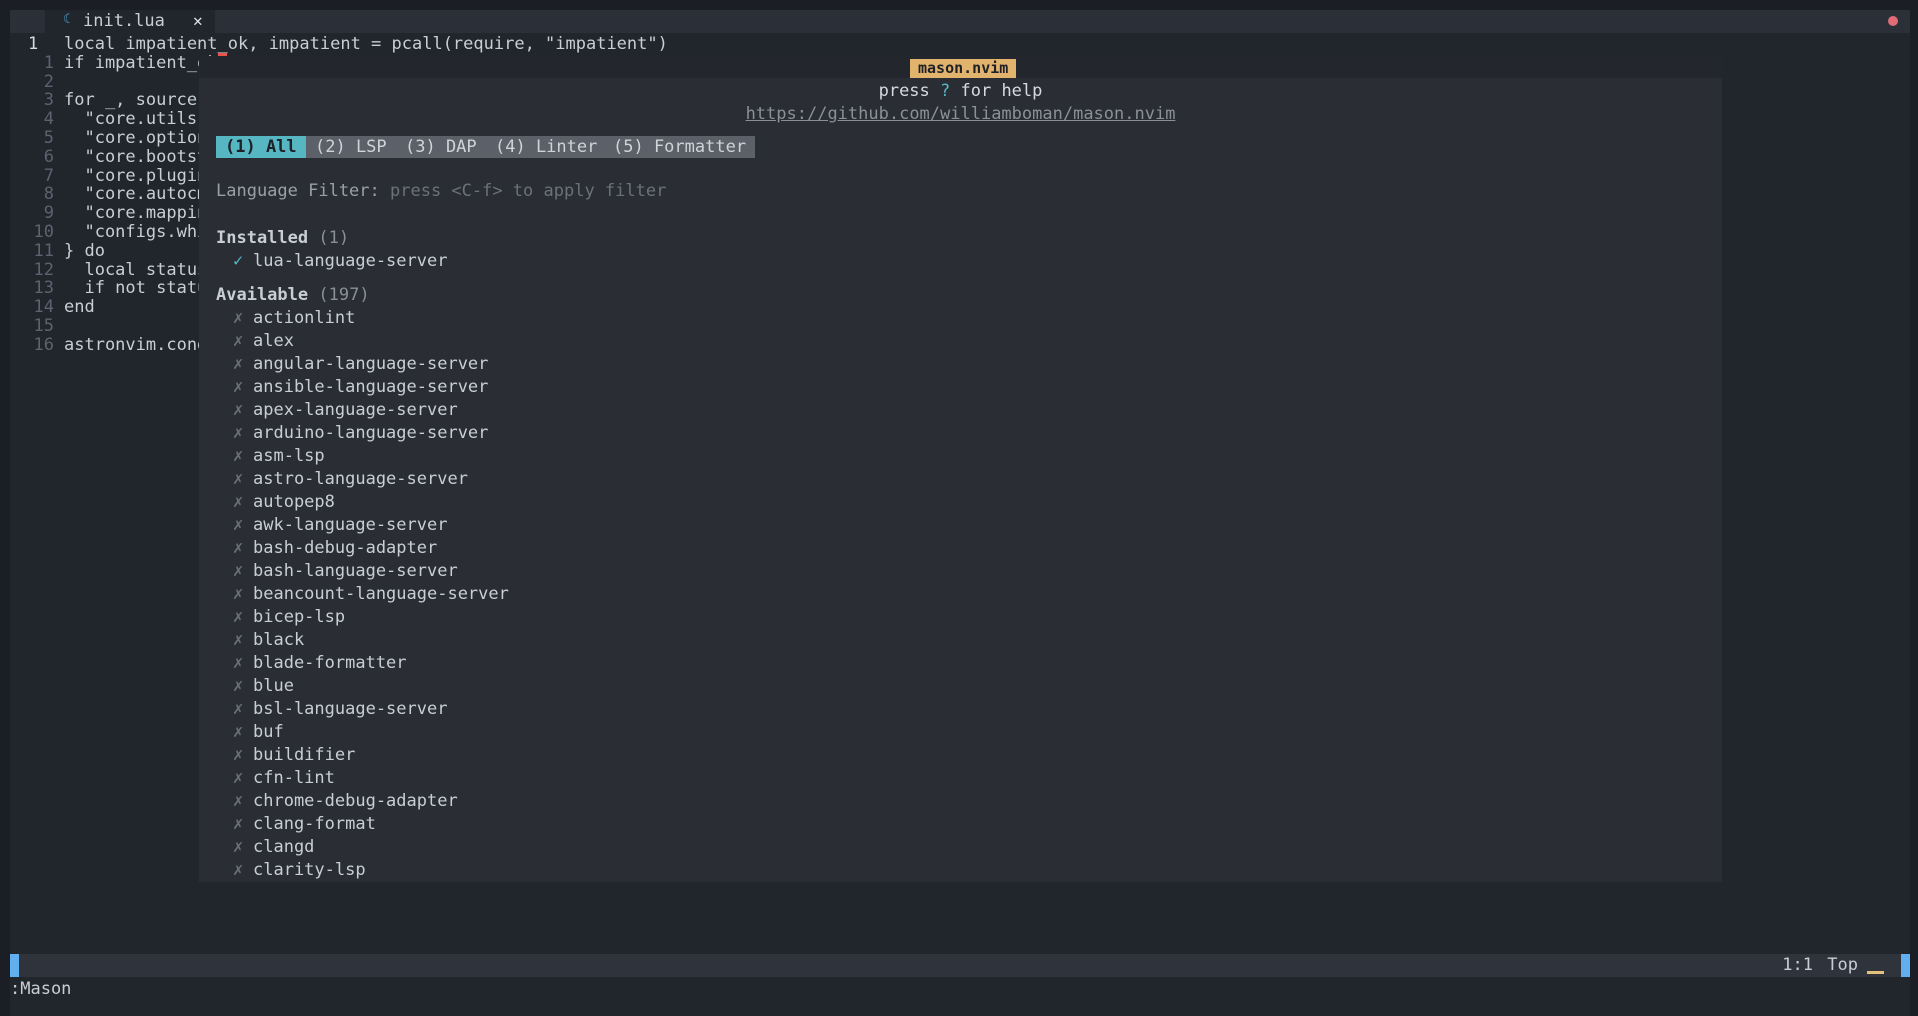 Image resolution: width=1918 pixels, height=1016 pixels. Describe the element at coordinates (350, 261) in the screenshot. I see `package-name: lua-language-server` at that location.